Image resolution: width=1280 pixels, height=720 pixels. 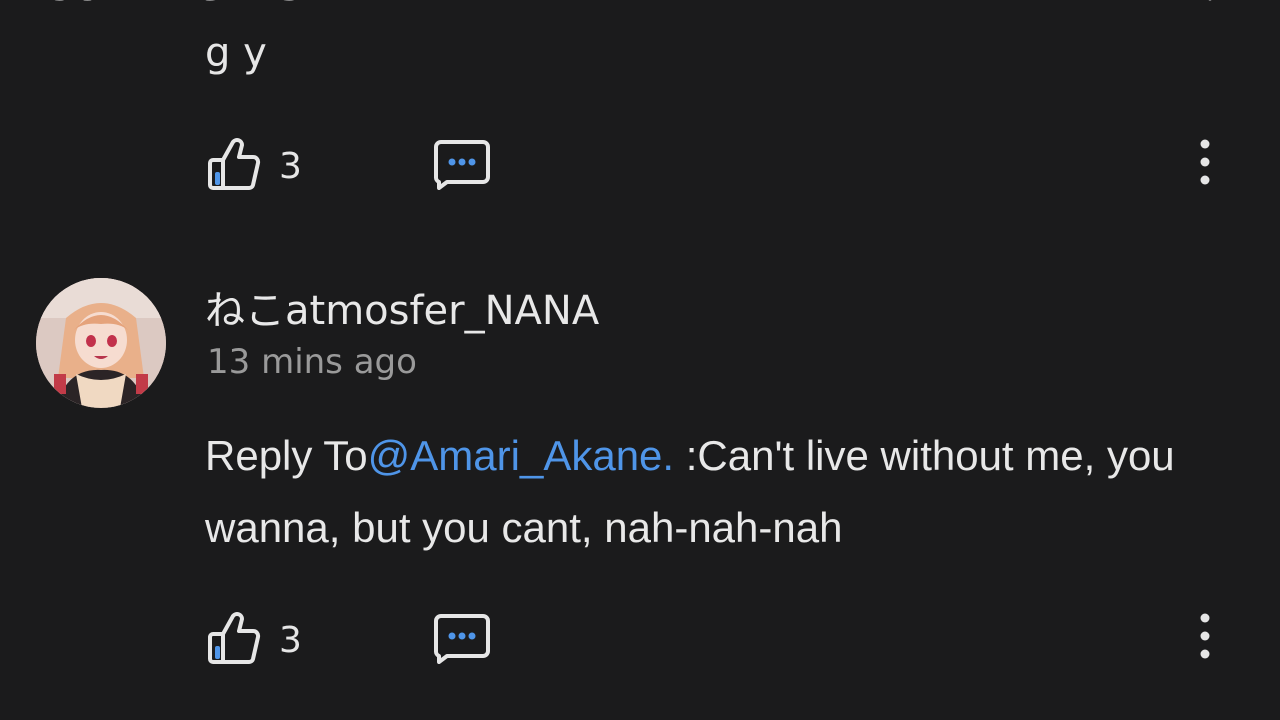 I want to click on page-title: Comments, so click(x=171, y=5).